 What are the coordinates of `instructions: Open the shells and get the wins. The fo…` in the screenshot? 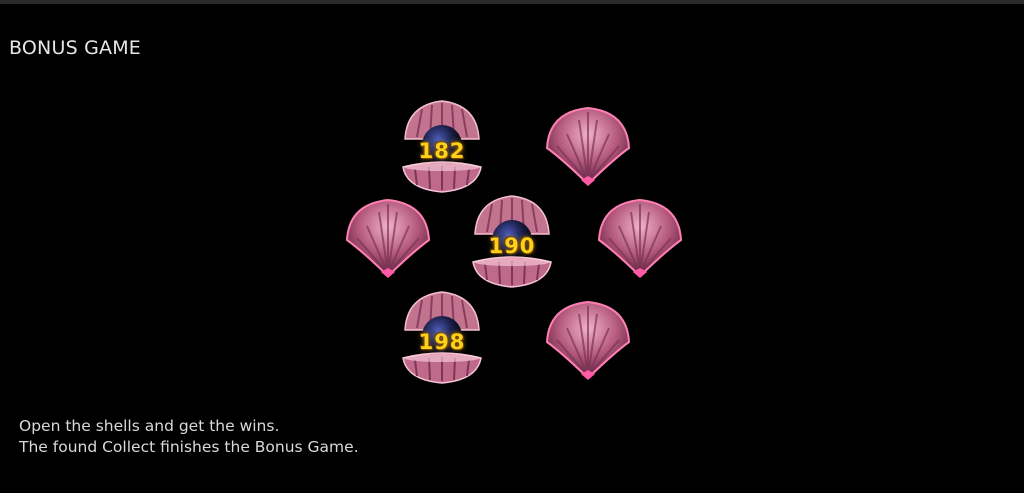 It's located at (189, 437).